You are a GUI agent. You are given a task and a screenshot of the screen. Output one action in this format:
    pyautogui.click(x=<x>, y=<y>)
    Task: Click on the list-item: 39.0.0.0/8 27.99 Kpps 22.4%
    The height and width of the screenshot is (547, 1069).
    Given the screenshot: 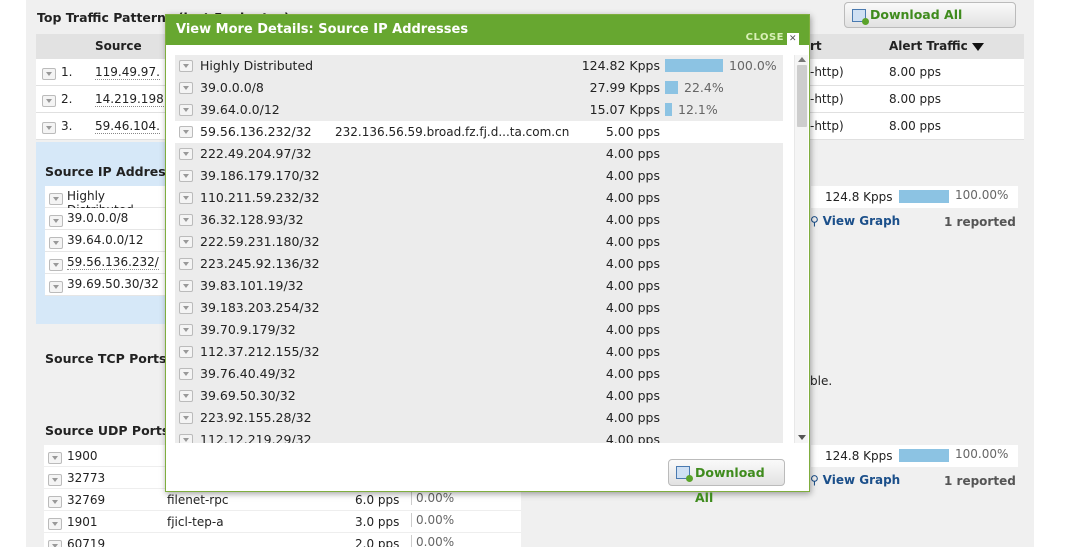 What is the action you would take?
    pyautogui.click(x=479, y=88)
    